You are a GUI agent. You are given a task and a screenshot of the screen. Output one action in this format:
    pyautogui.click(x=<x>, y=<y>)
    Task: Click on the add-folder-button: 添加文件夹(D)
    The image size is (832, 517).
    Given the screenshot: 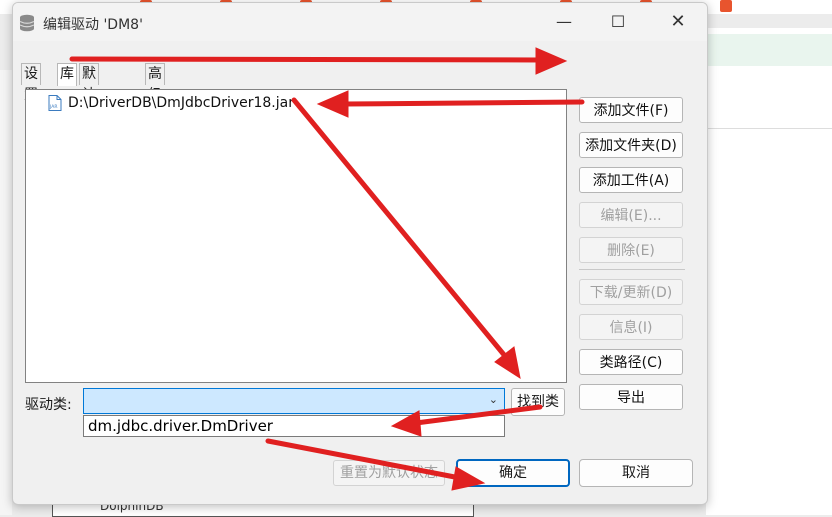 What is the action you would take?
    pyautogui.click(x=631, y=145)
    